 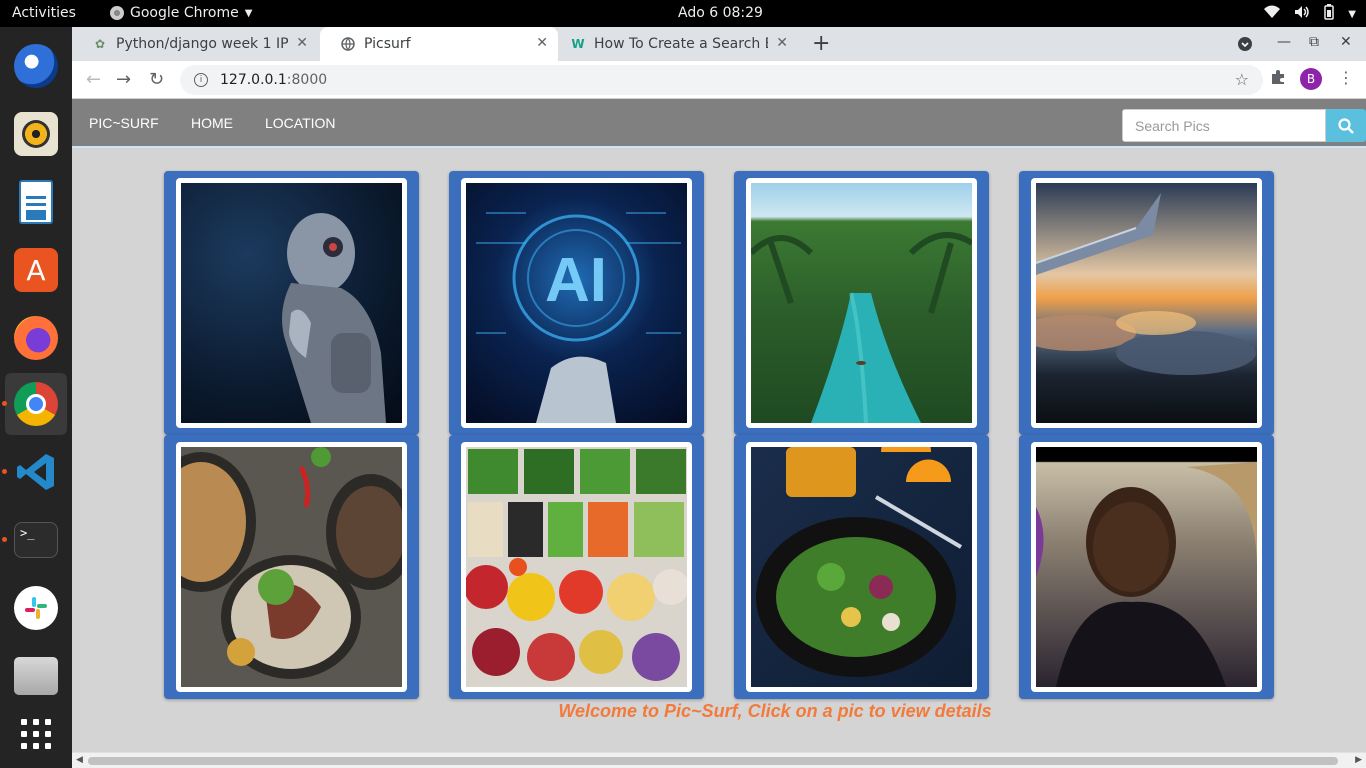 I want to click on activities-button: Activities, so click(x=44, y=13).